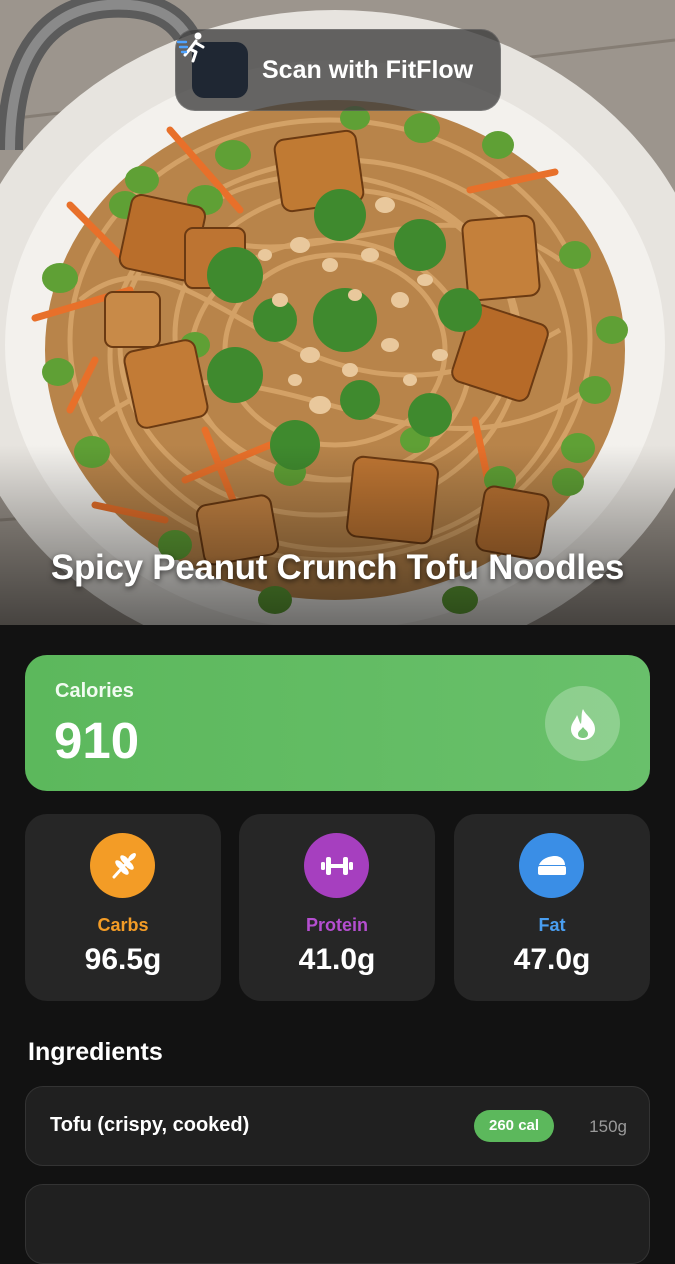 The width and height of the screenshot is (675, 1264). I want to click on ingredients-heading: Ingredients, so click(95, 1052).